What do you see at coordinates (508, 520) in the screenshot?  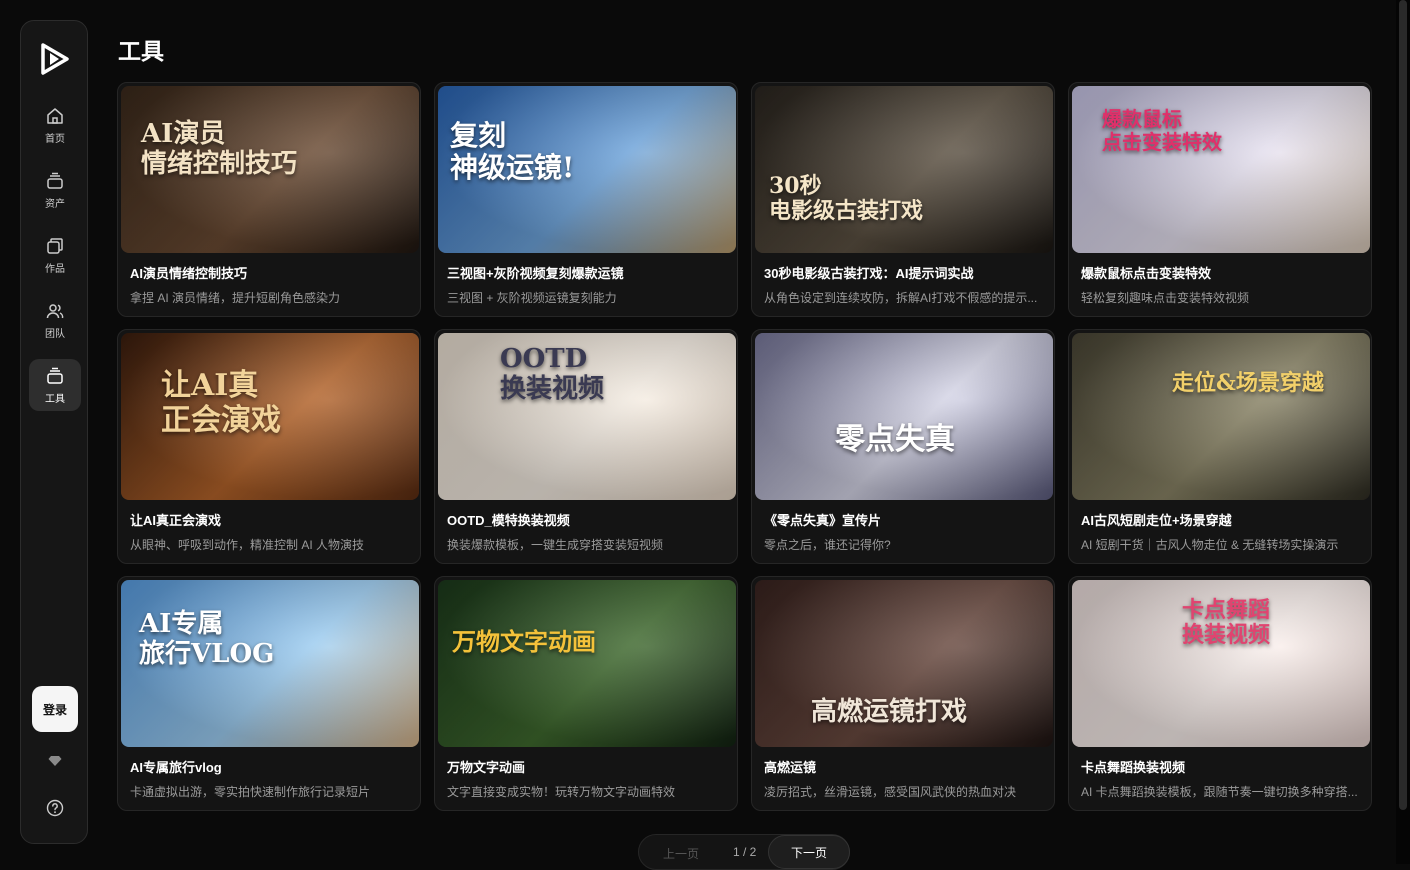 I see `card-title: OOTD_模特换装视频` at bounding box center [508, 520].